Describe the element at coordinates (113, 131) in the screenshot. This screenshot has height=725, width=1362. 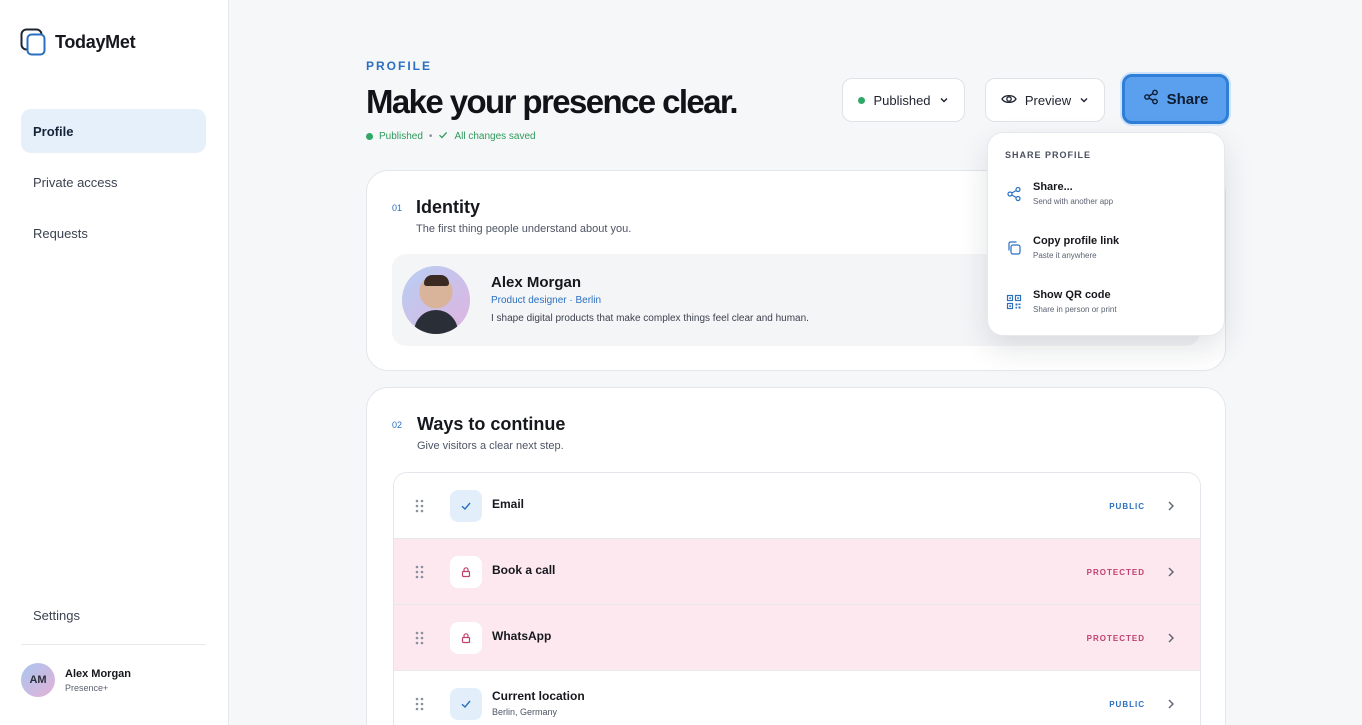
I see `sidebar-item-profile: Profile` at that location.